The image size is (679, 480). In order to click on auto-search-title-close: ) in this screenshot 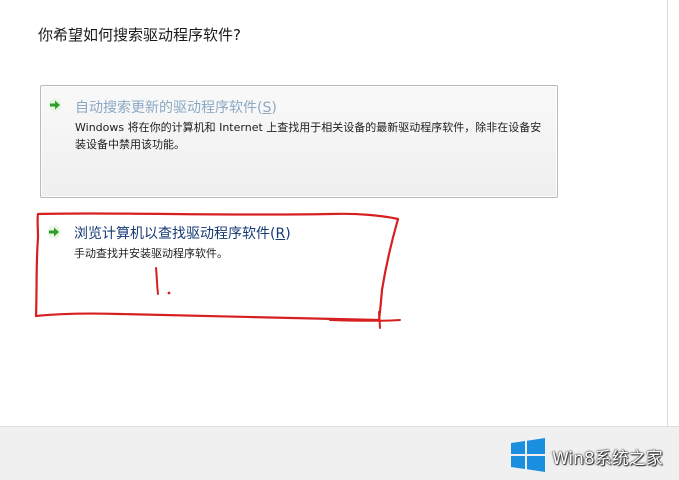, I will do `click(274, 108)`.